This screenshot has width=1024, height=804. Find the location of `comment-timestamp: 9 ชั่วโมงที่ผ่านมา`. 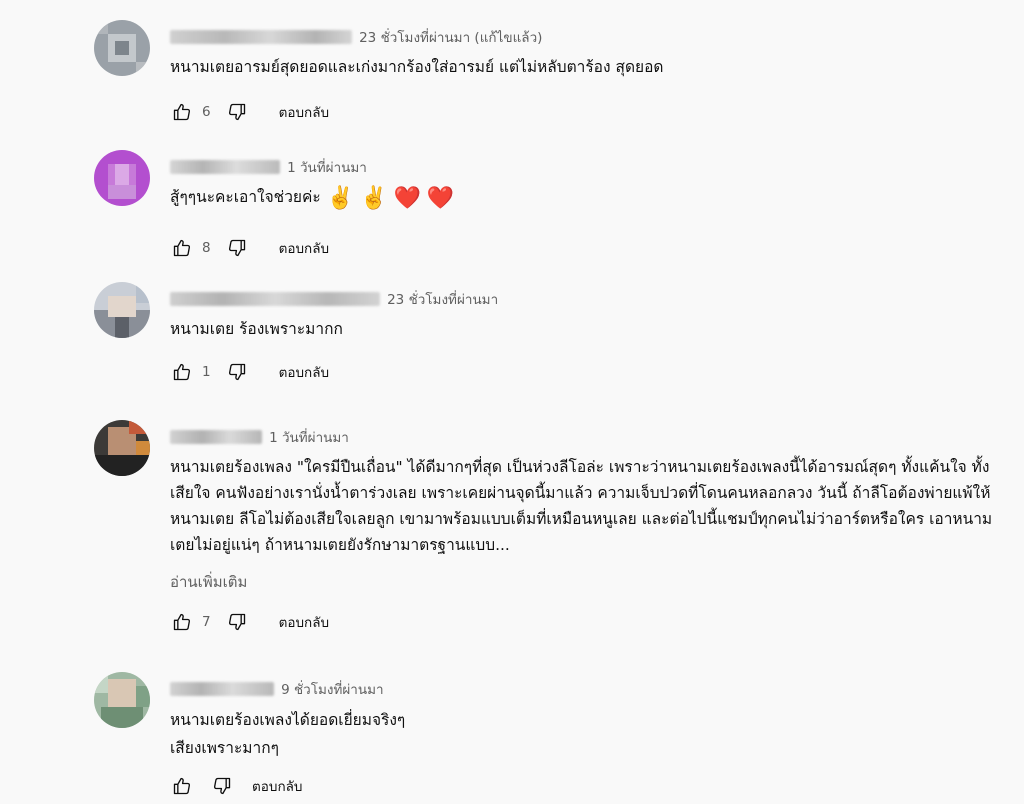

comment-timestamp: 9 ชั่วโมงที่ผ่านมา is located at coordinates (332, 690).